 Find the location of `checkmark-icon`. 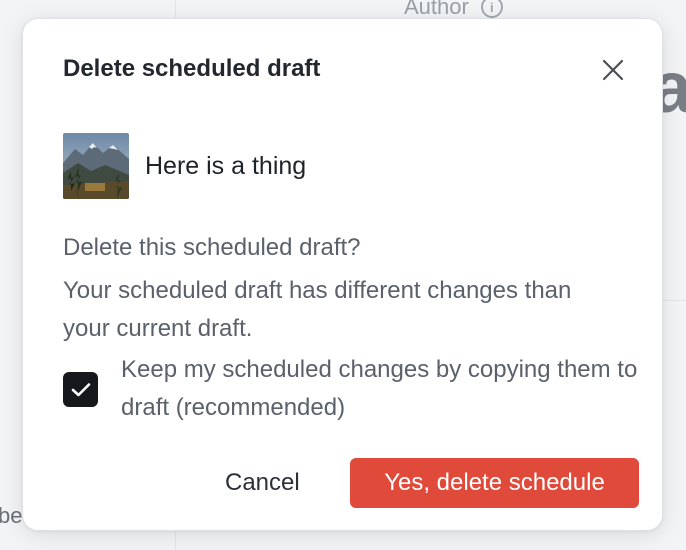

checkmark-icon is located at coordinates (80, 389).